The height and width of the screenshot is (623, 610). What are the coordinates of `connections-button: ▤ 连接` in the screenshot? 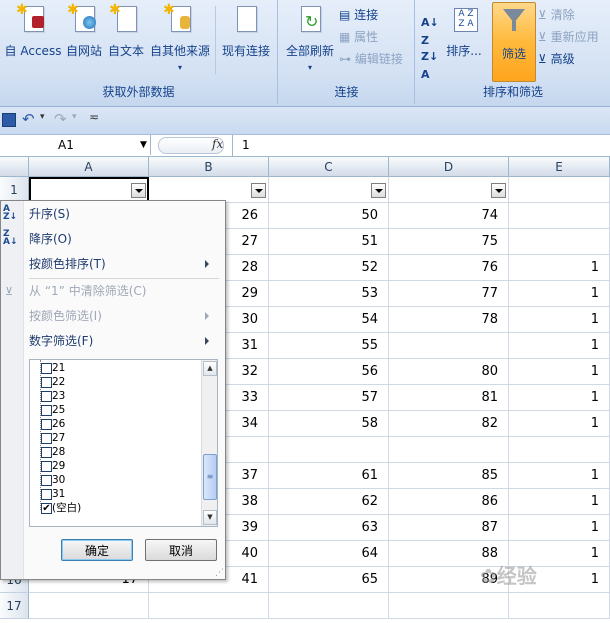 It's located at (358, 15).